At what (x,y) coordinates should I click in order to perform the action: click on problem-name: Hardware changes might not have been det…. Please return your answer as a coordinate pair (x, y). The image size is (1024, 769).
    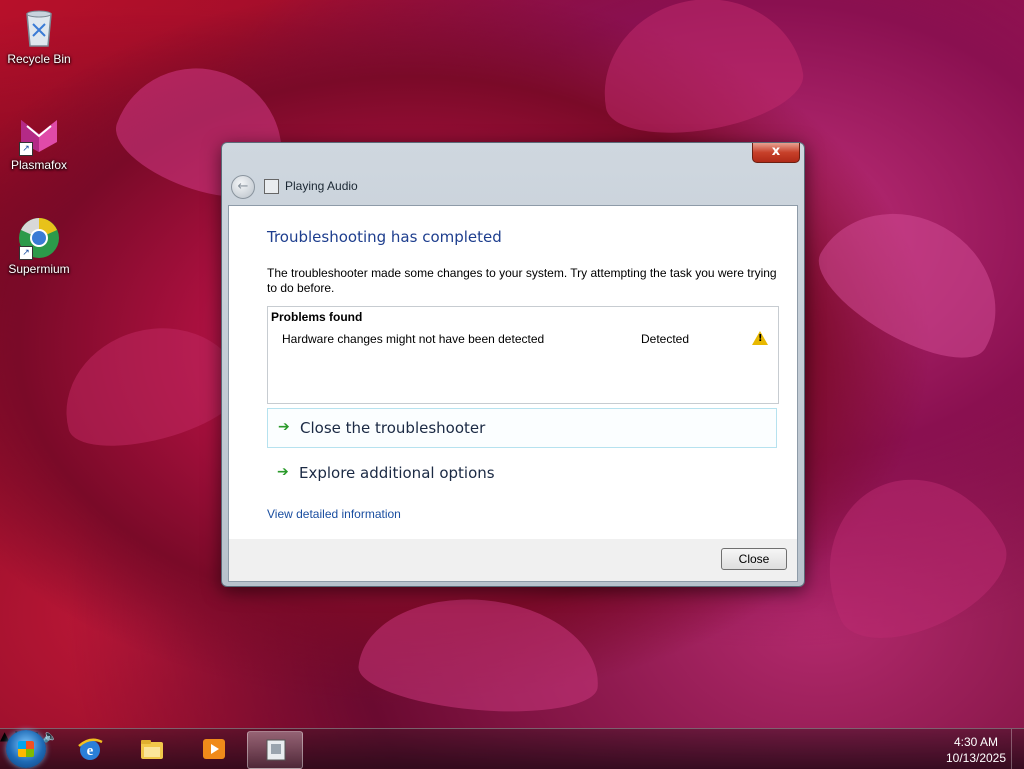
    Looking at the image, I should click on (413, 339).